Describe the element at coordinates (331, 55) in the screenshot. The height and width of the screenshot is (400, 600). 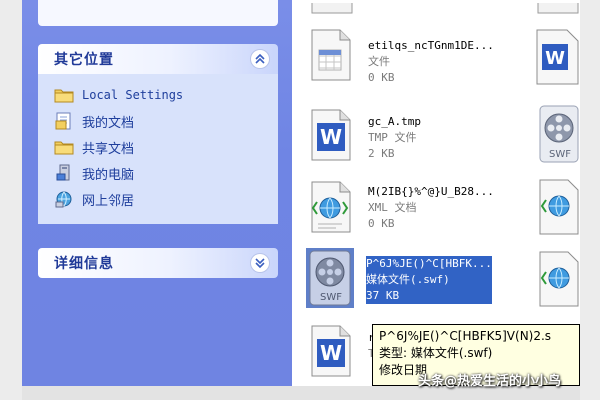
I see `generic-file-icon` at that location.